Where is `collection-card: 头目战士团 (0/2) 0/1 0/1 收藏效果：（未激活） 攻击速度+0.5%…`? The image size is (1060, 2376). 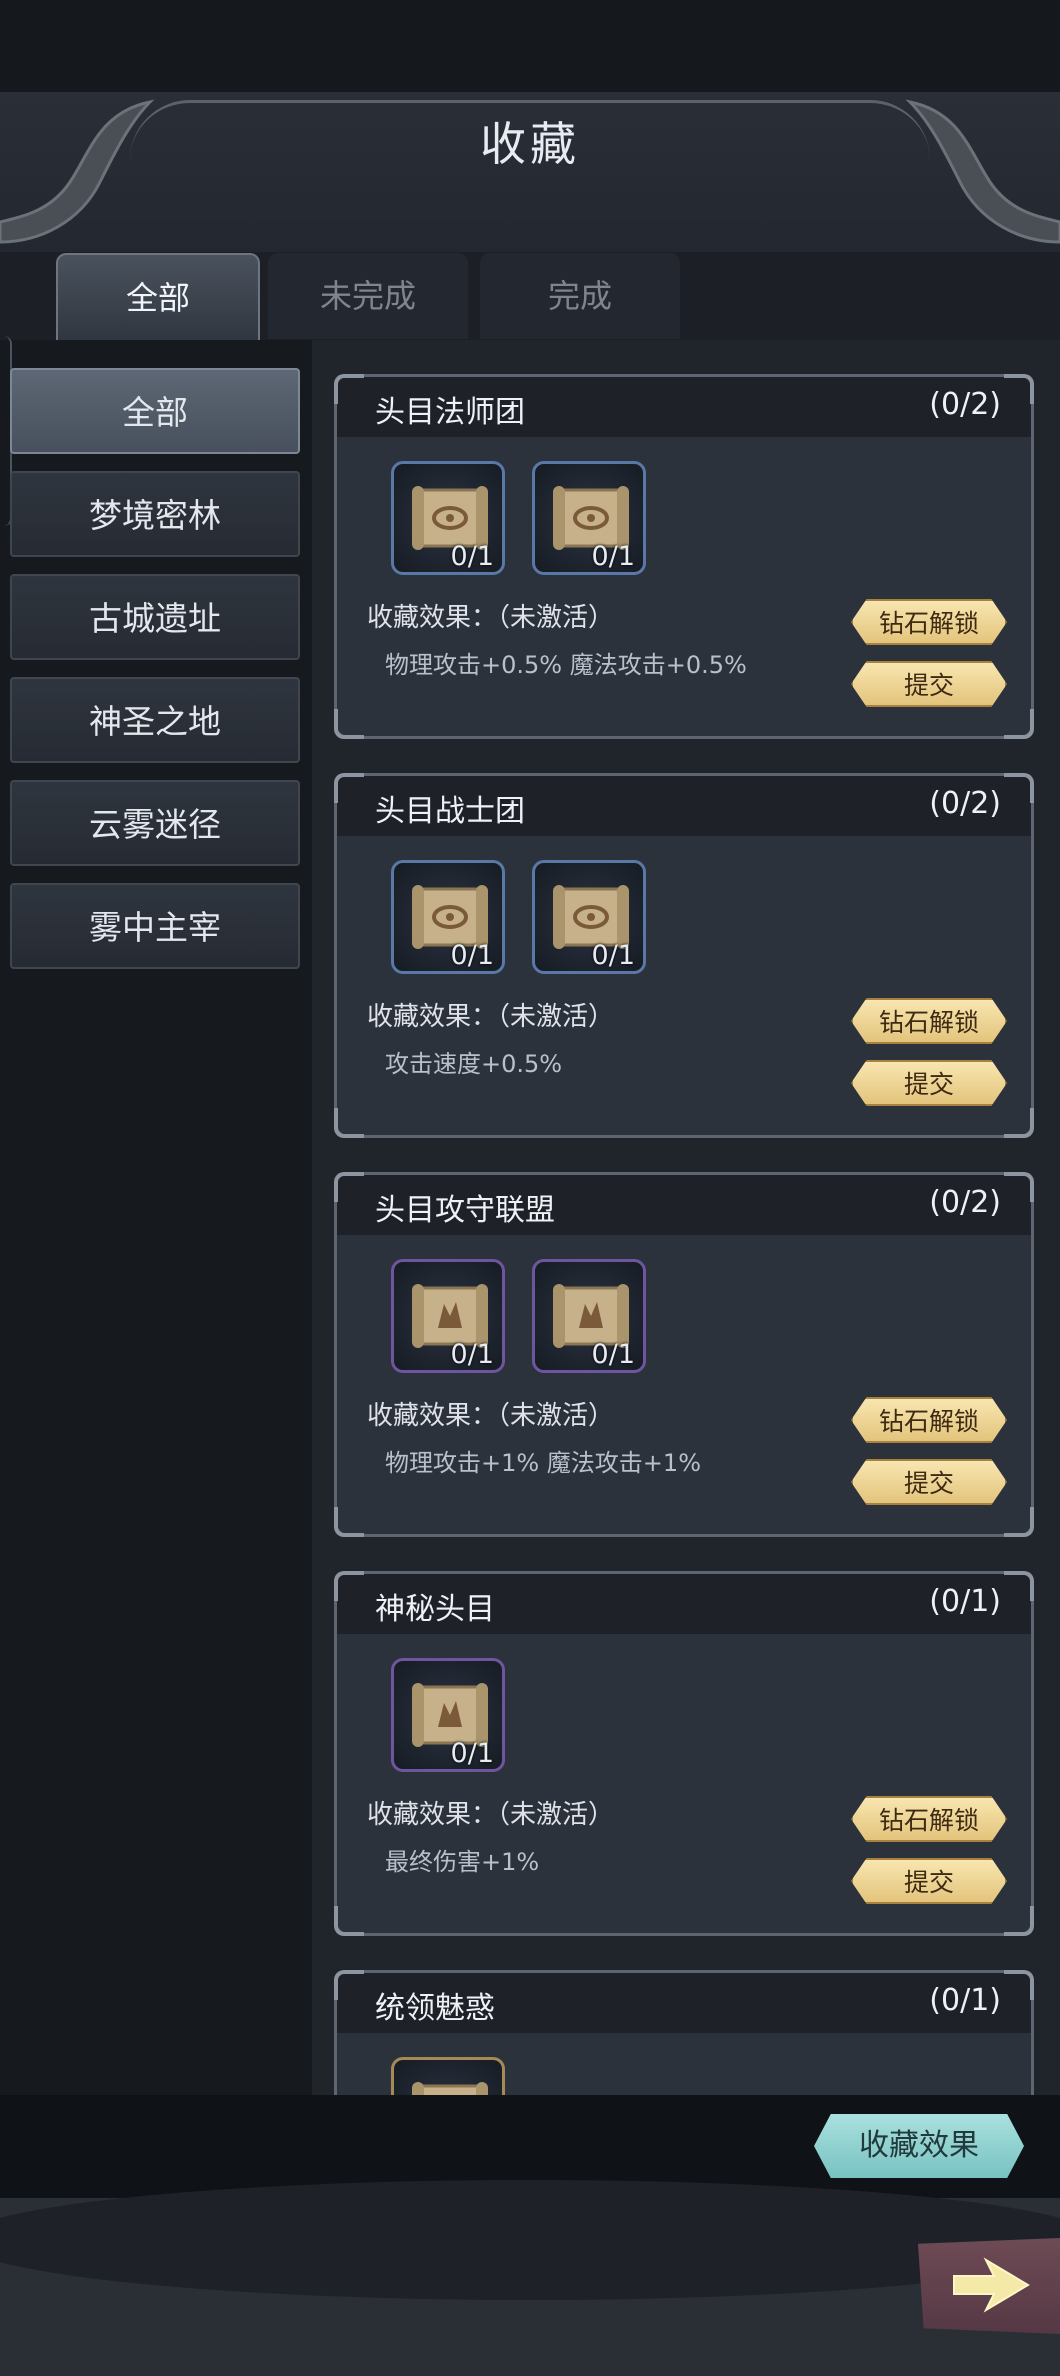 collection-card: 头目战士团 (0/2) 0/1 0/1 收藏效果：（未激活） 攻击速度+0.5%… is located at coordinates (684, 955).